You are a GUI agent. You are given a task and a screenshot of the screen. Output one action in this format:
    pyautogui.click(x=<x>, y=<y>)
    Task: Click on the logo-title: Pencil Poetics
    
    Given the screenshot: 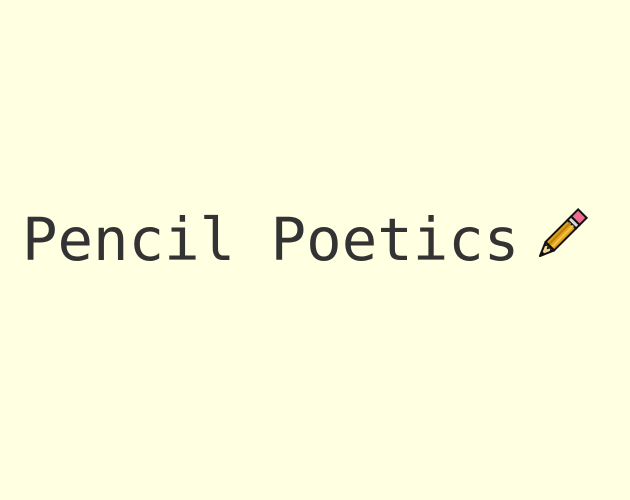 What is the action you would take?
    pyautogui.click(x=271, y=239)
    